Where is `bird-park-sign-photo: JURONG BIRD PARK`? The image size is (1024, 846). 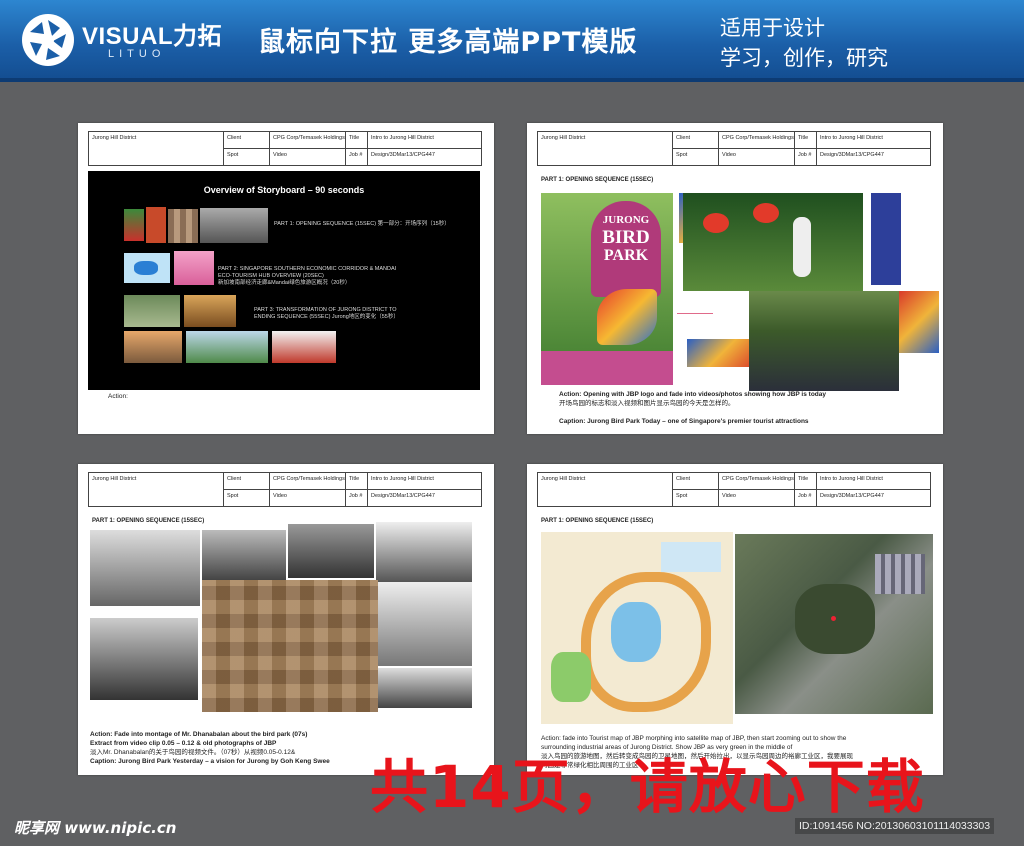 bird-park-sign-photo: JURONG BIRD PARK is located at coordinates (607, 289).